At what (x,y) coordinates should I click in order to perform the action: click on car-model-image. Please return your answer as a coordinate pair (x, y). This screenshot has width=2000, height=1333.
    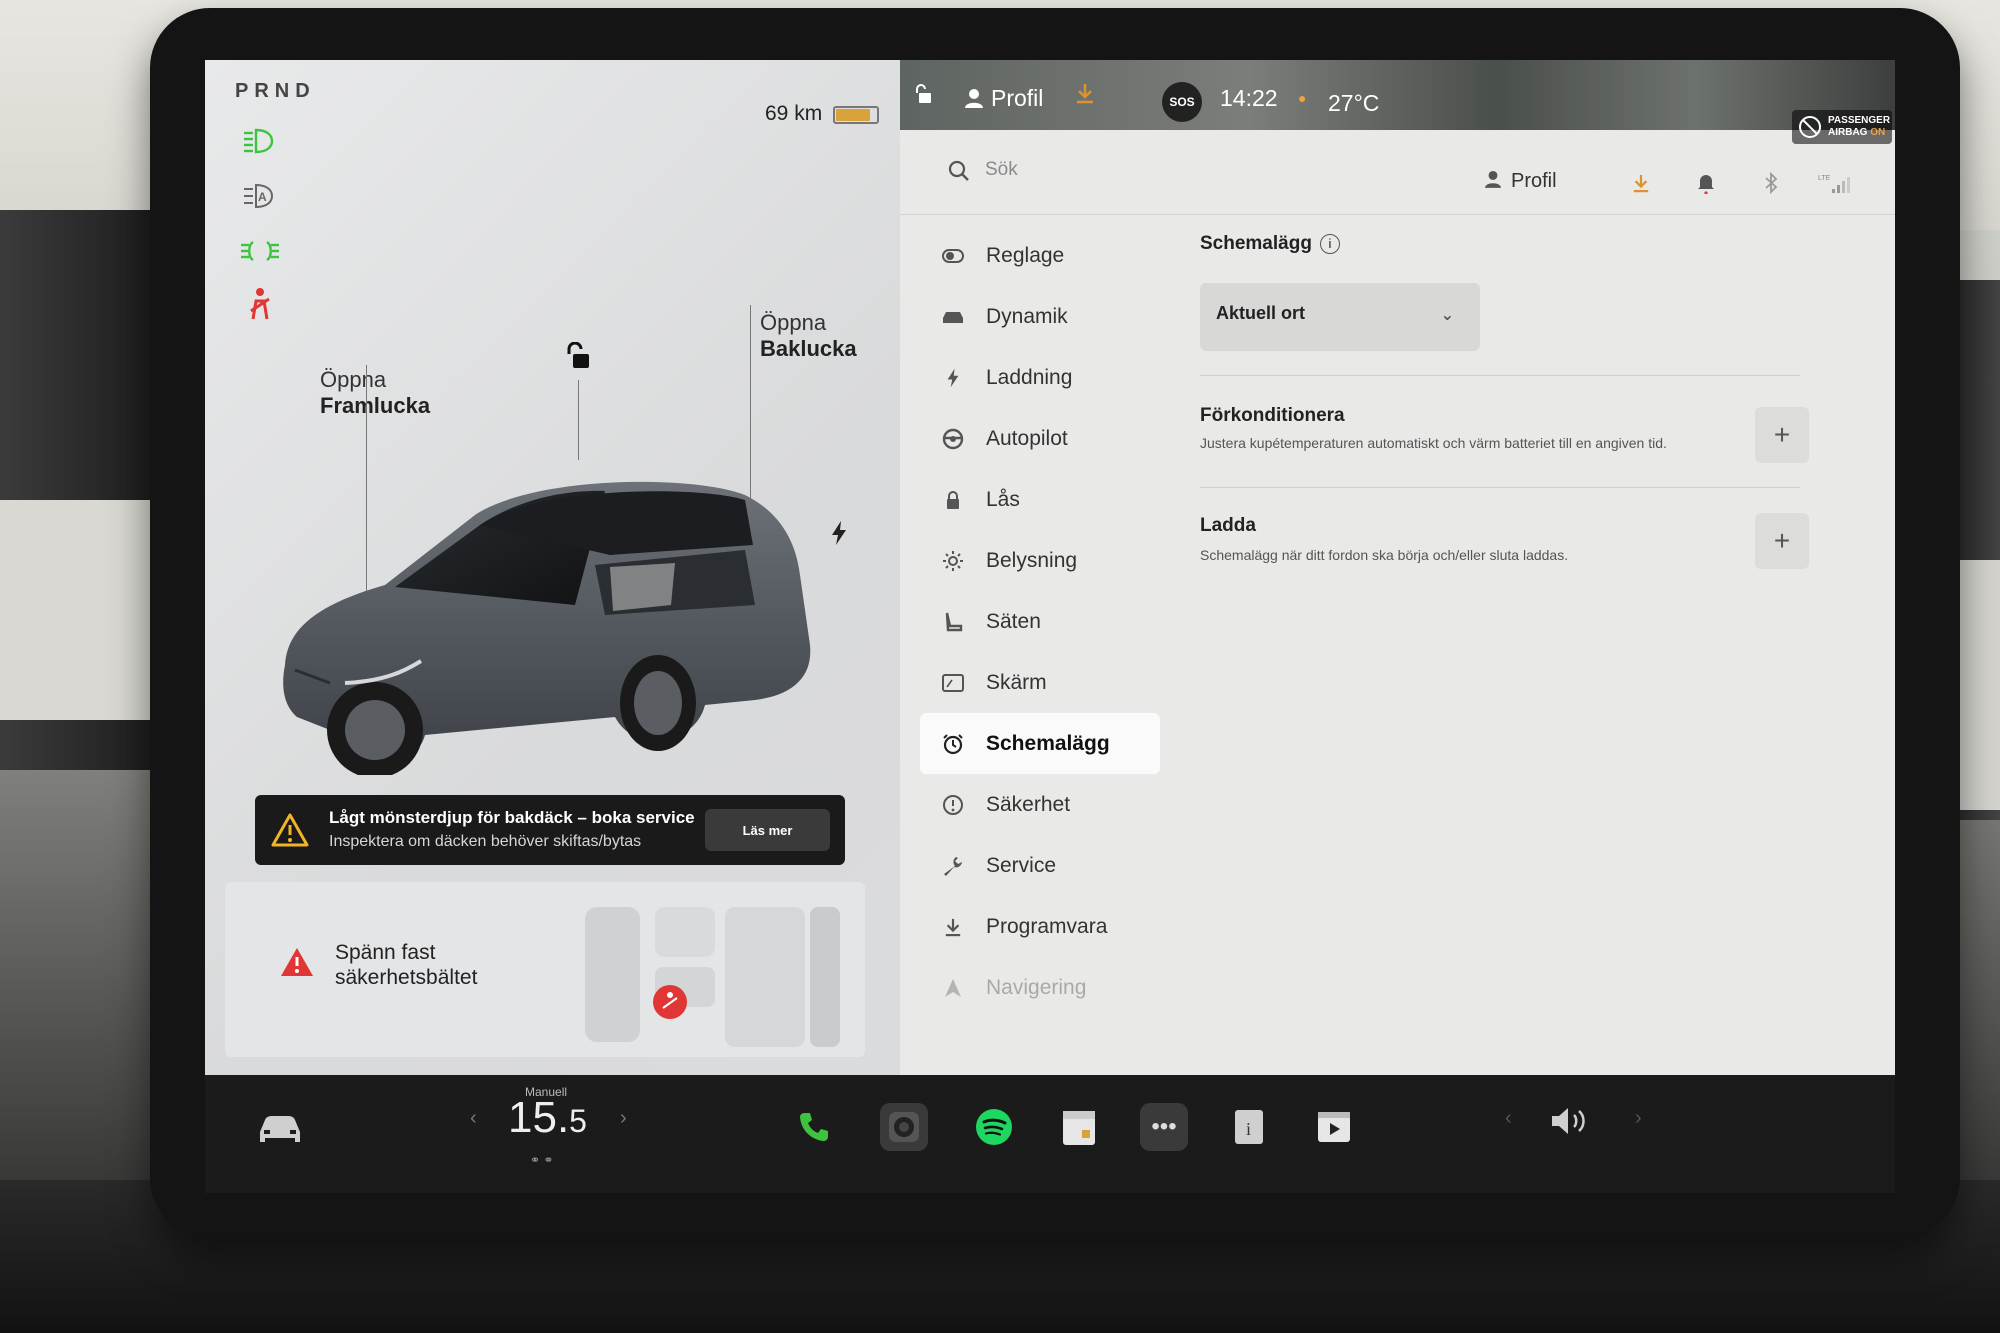
    Looking at the image, I should click on (555, 615).